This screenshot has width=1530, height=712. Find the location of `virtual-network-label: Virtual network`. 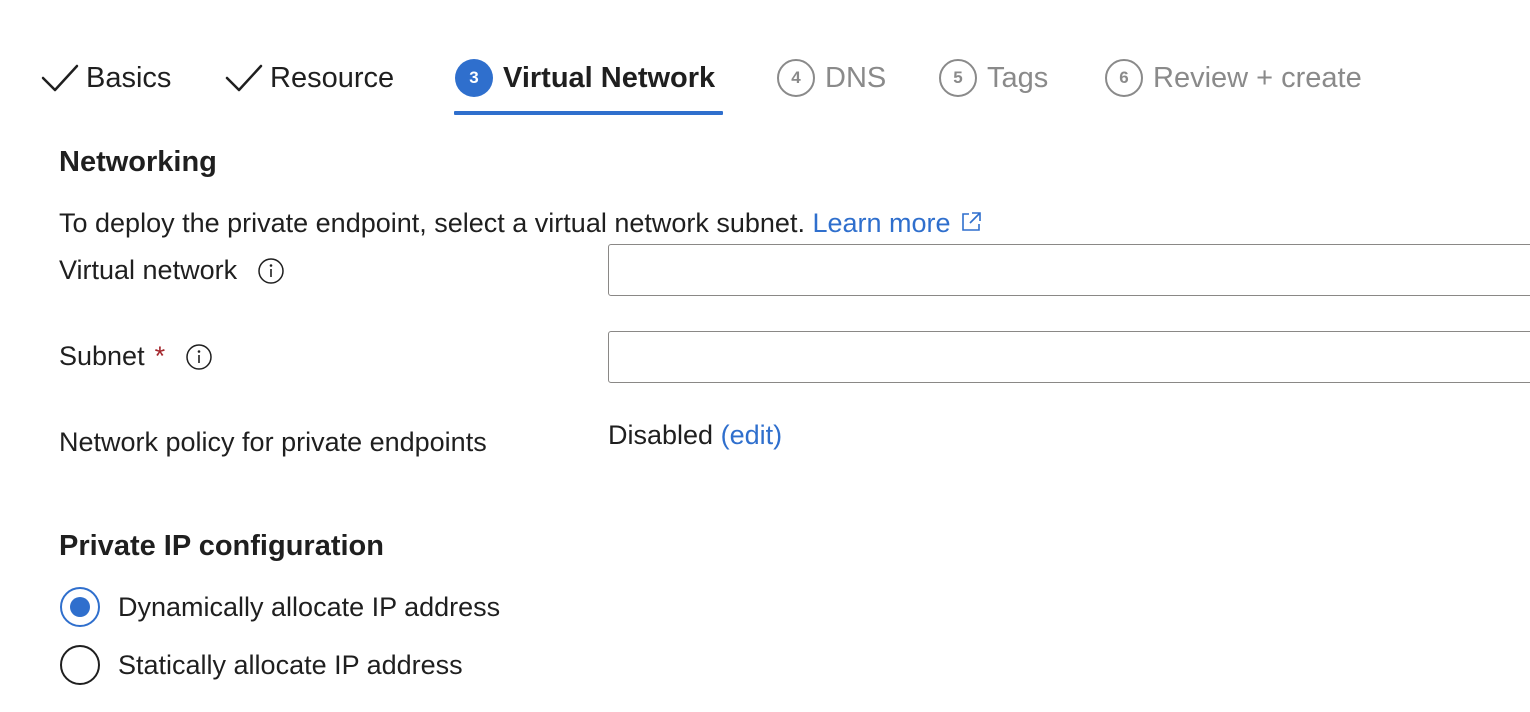

virtual-network-label: Virtual network is located at coordinates (172, 270).